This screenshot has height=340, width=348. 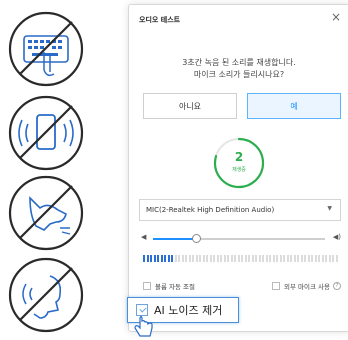 I want to click on volume-high-icon: ◀), so click(x=336, y=237).